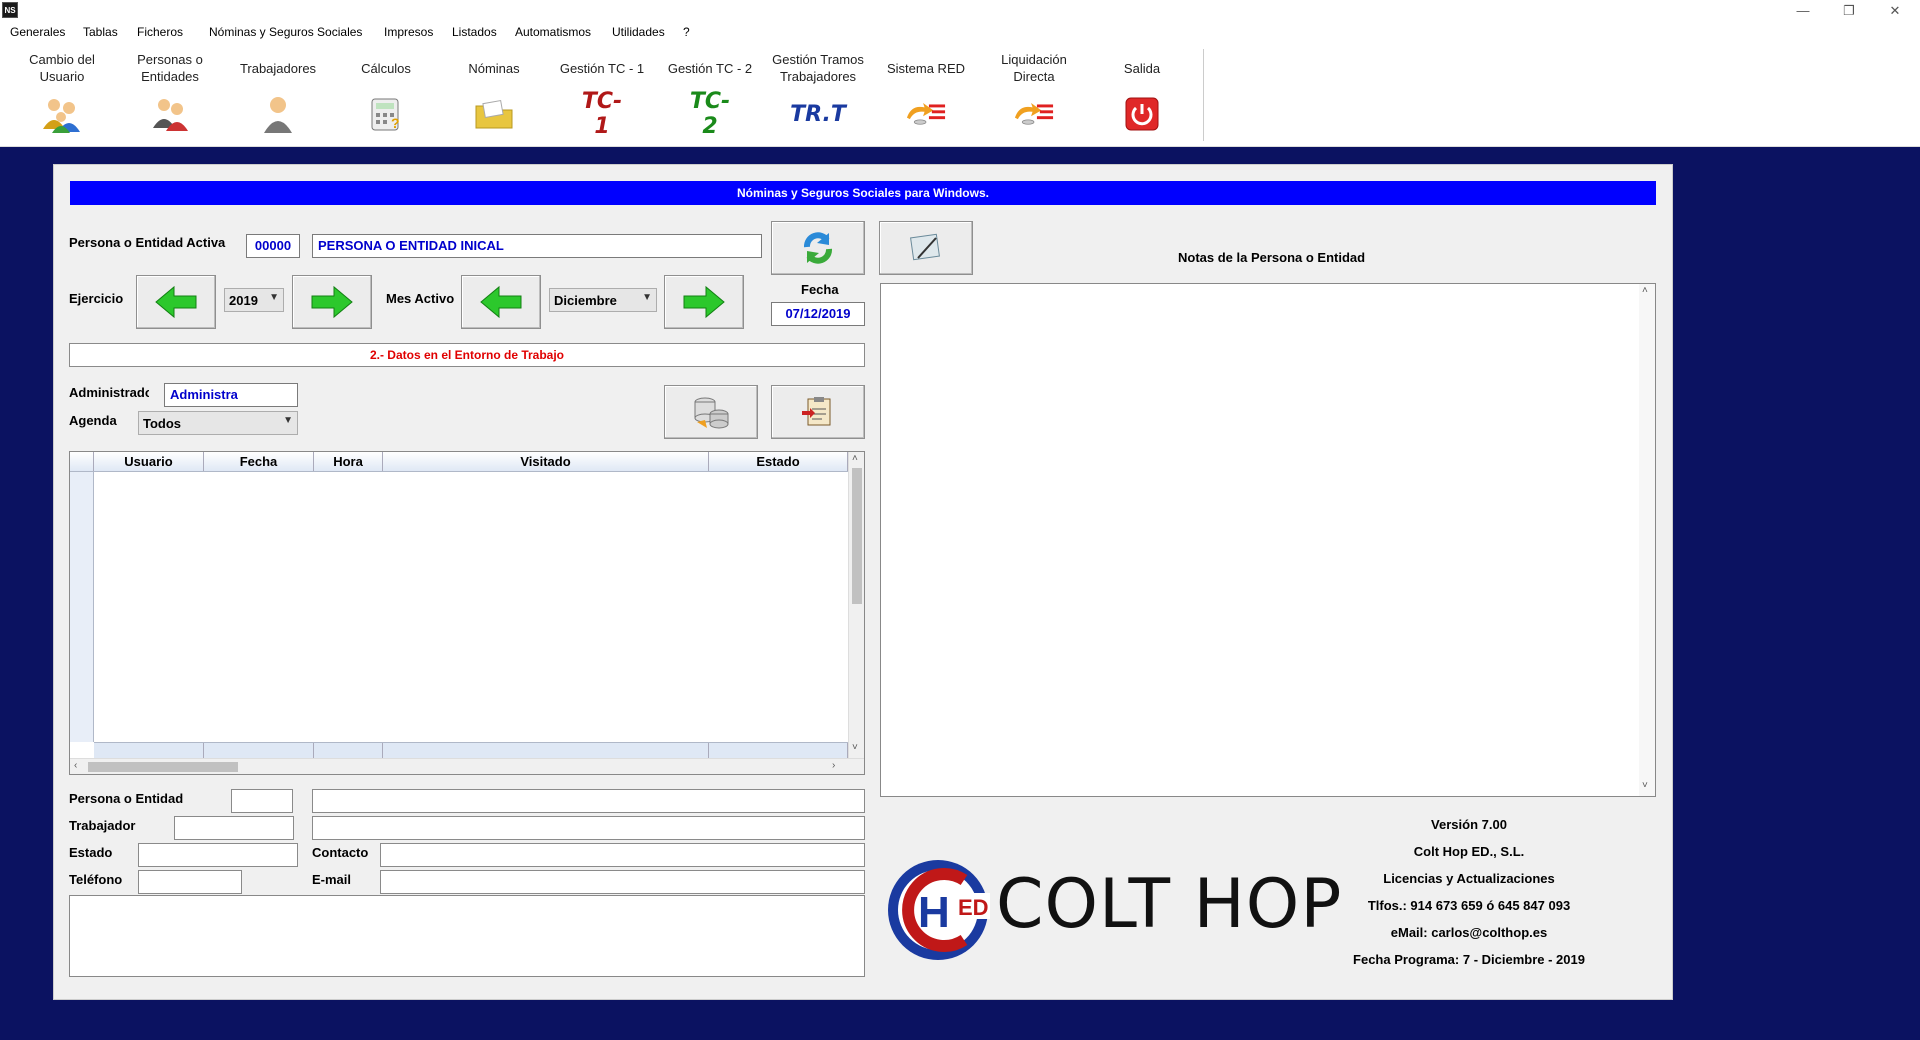 Image resolution: width=1920 pixels, height=1040 pixels. I want to click on toolbar-personas-button: Personas o Entidades, so click(170, 96).